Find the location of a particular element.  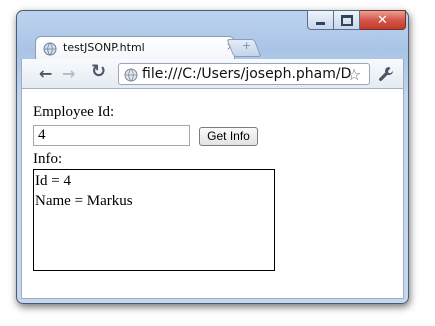

globe-icon is located at coordinates (131, 75).